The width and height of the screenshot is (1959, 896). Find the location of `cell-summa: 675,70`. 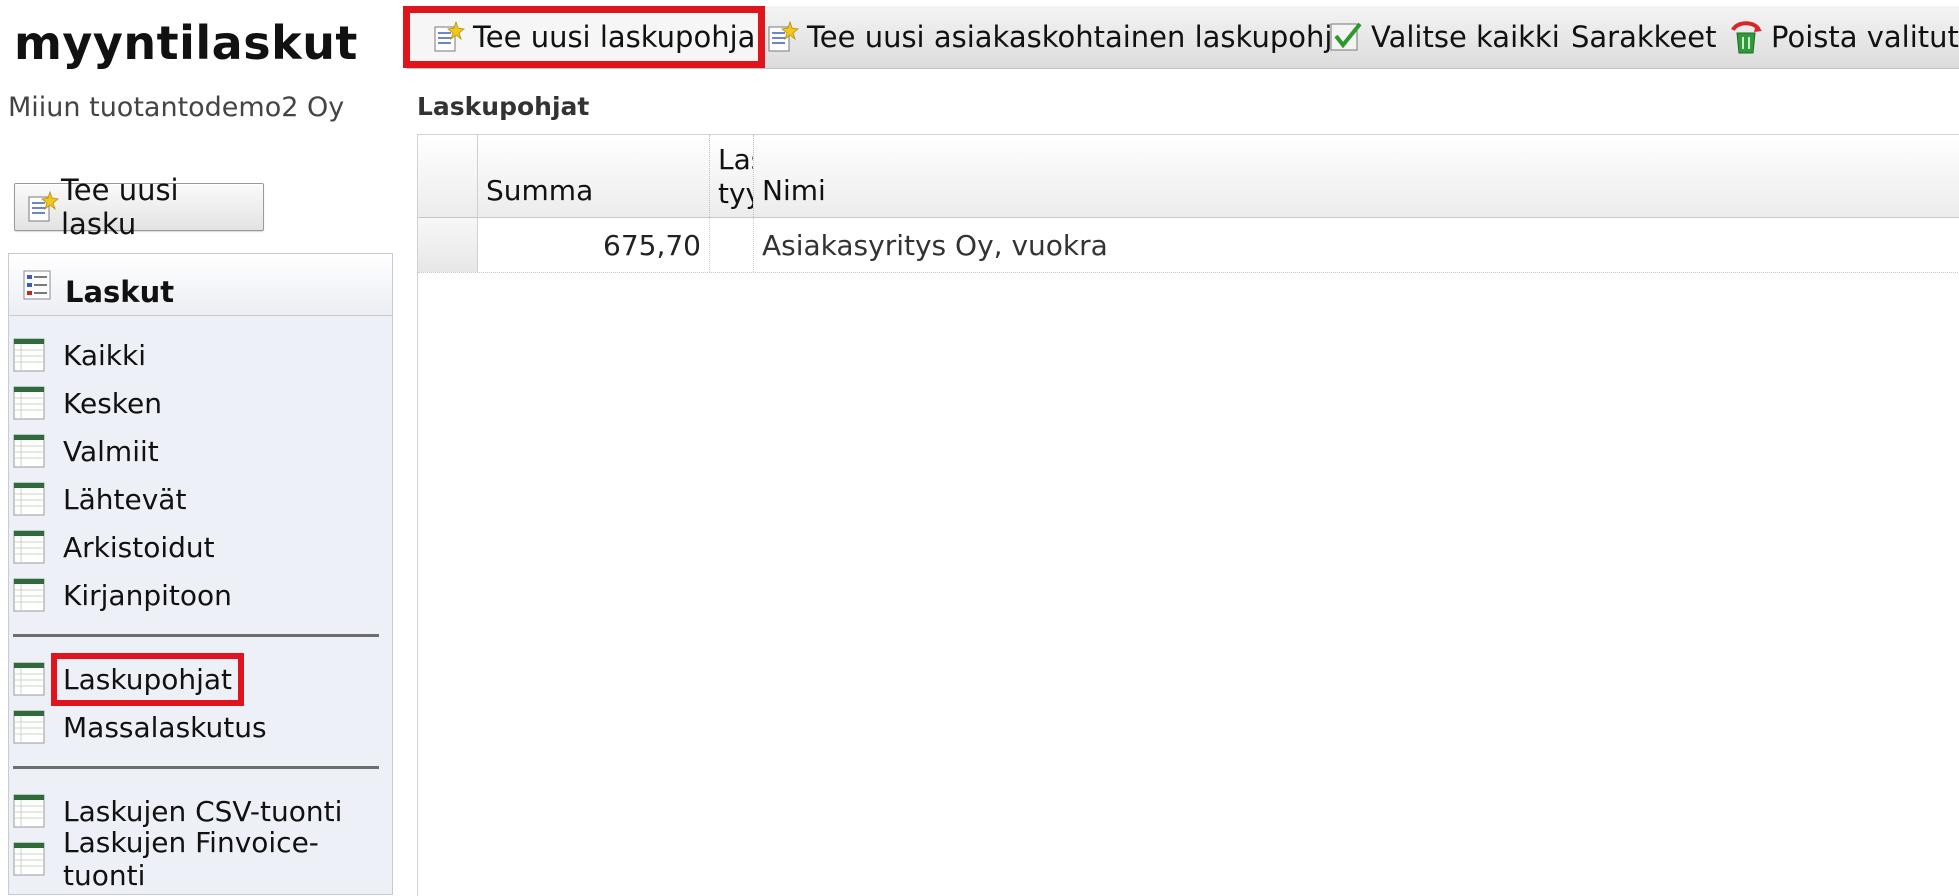

cell-summa: 675,70 is located at coordinates (594, 245).